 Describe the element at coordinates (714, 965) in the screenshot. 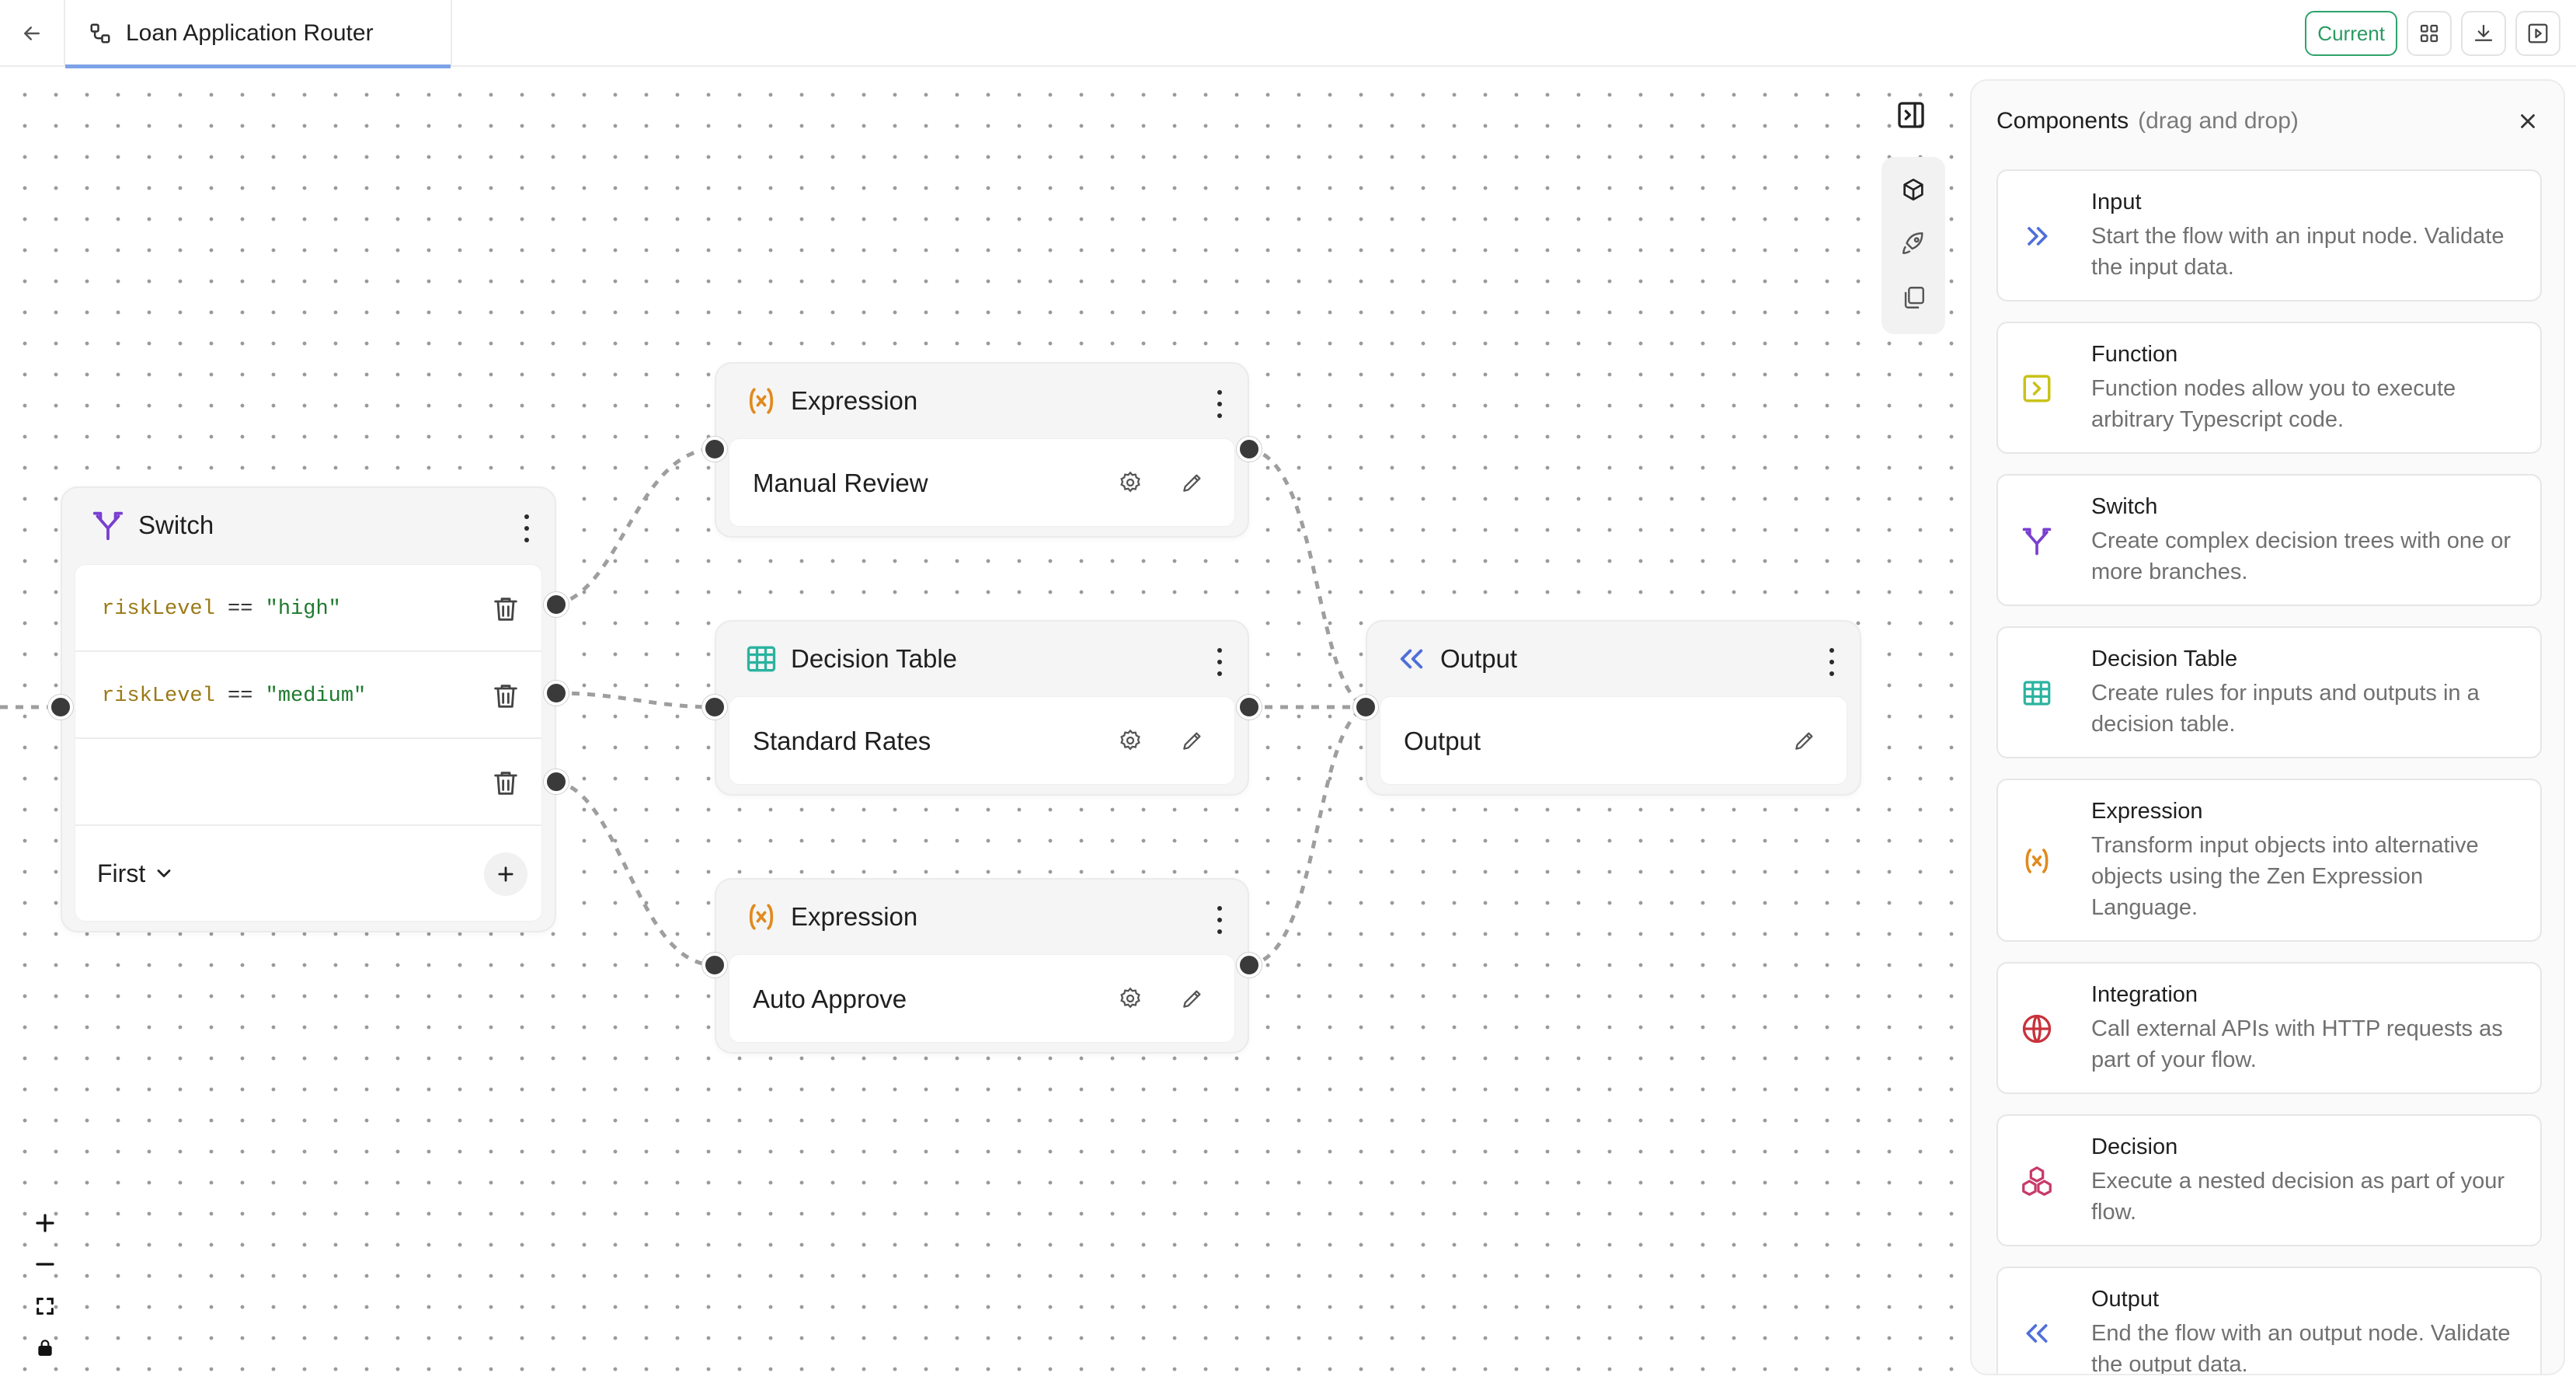

I see `auto-approve-input-handle` at that location.